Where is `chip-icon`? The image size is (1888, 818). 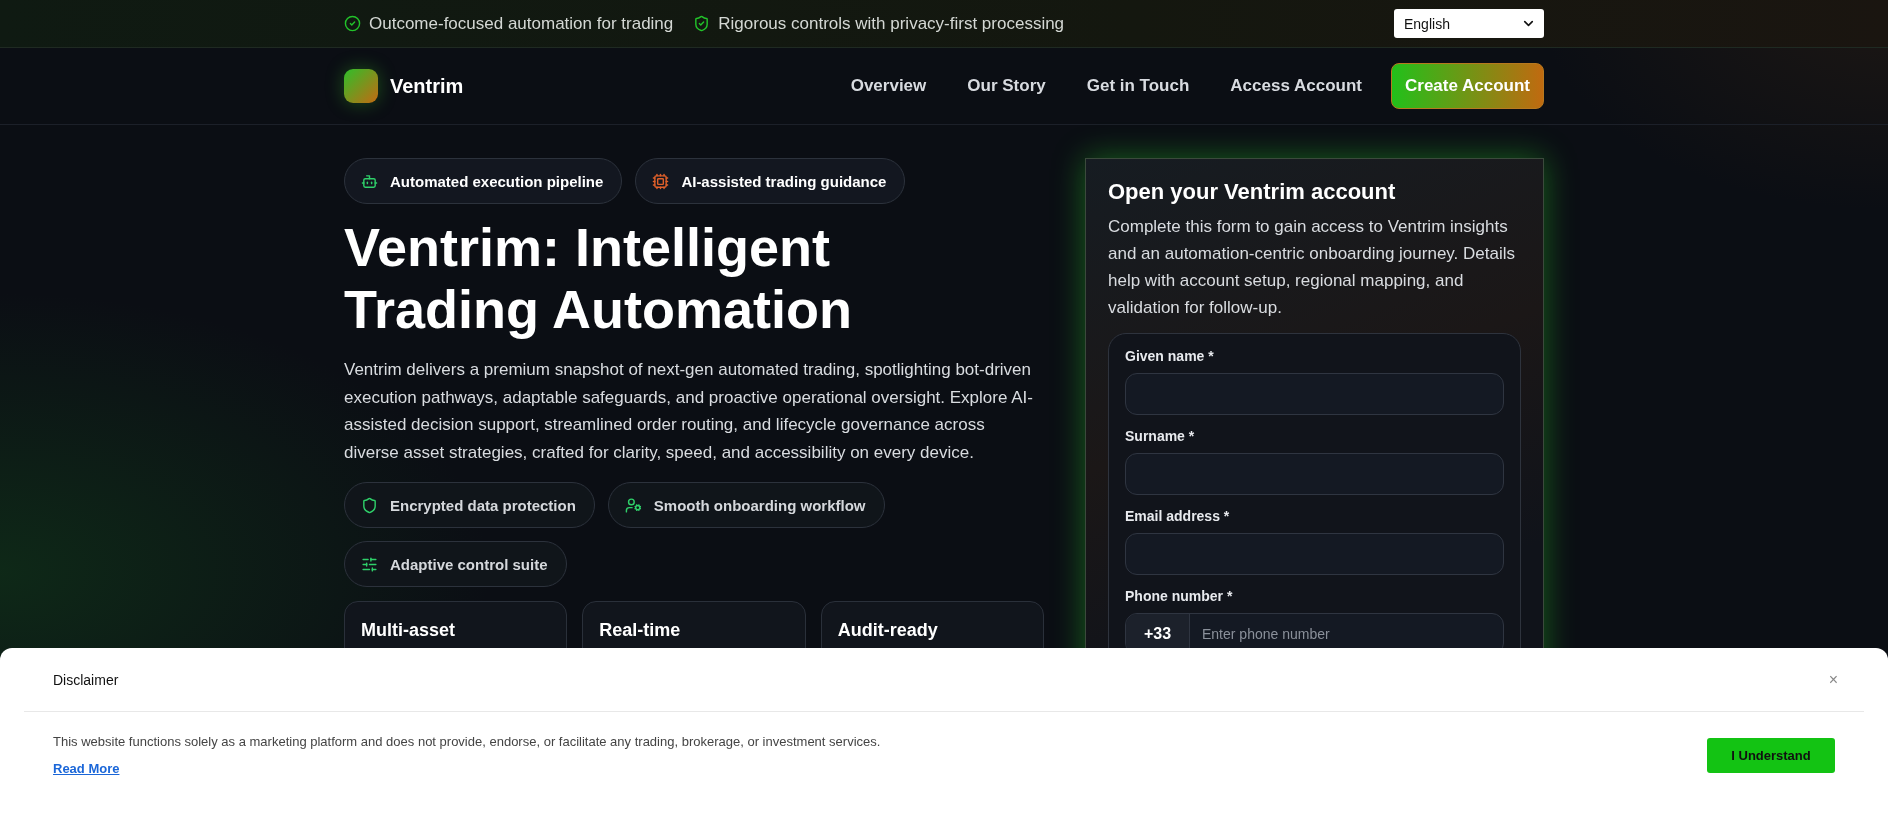
chip-icon is located at coordinates (661, 181).